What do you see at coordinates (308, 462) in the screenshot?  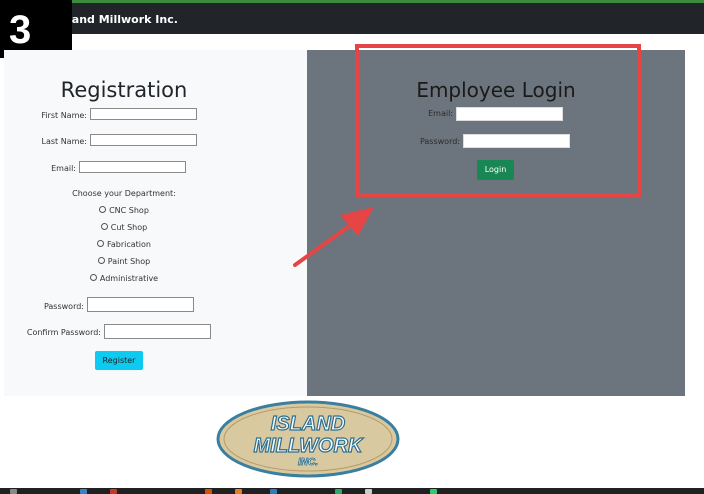 I see `logo-line-3: INC.` at bounding box center [308, 462].